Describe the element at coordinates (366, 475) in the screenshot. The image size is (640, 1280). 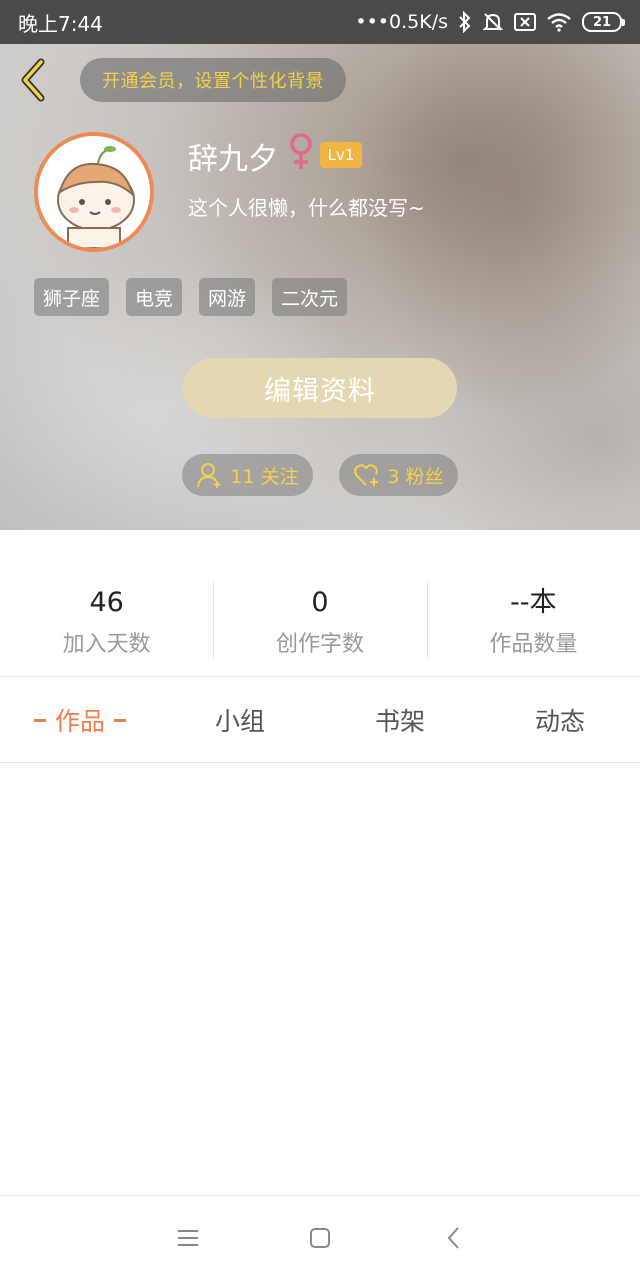
I see `heart-add-icon` at that location.